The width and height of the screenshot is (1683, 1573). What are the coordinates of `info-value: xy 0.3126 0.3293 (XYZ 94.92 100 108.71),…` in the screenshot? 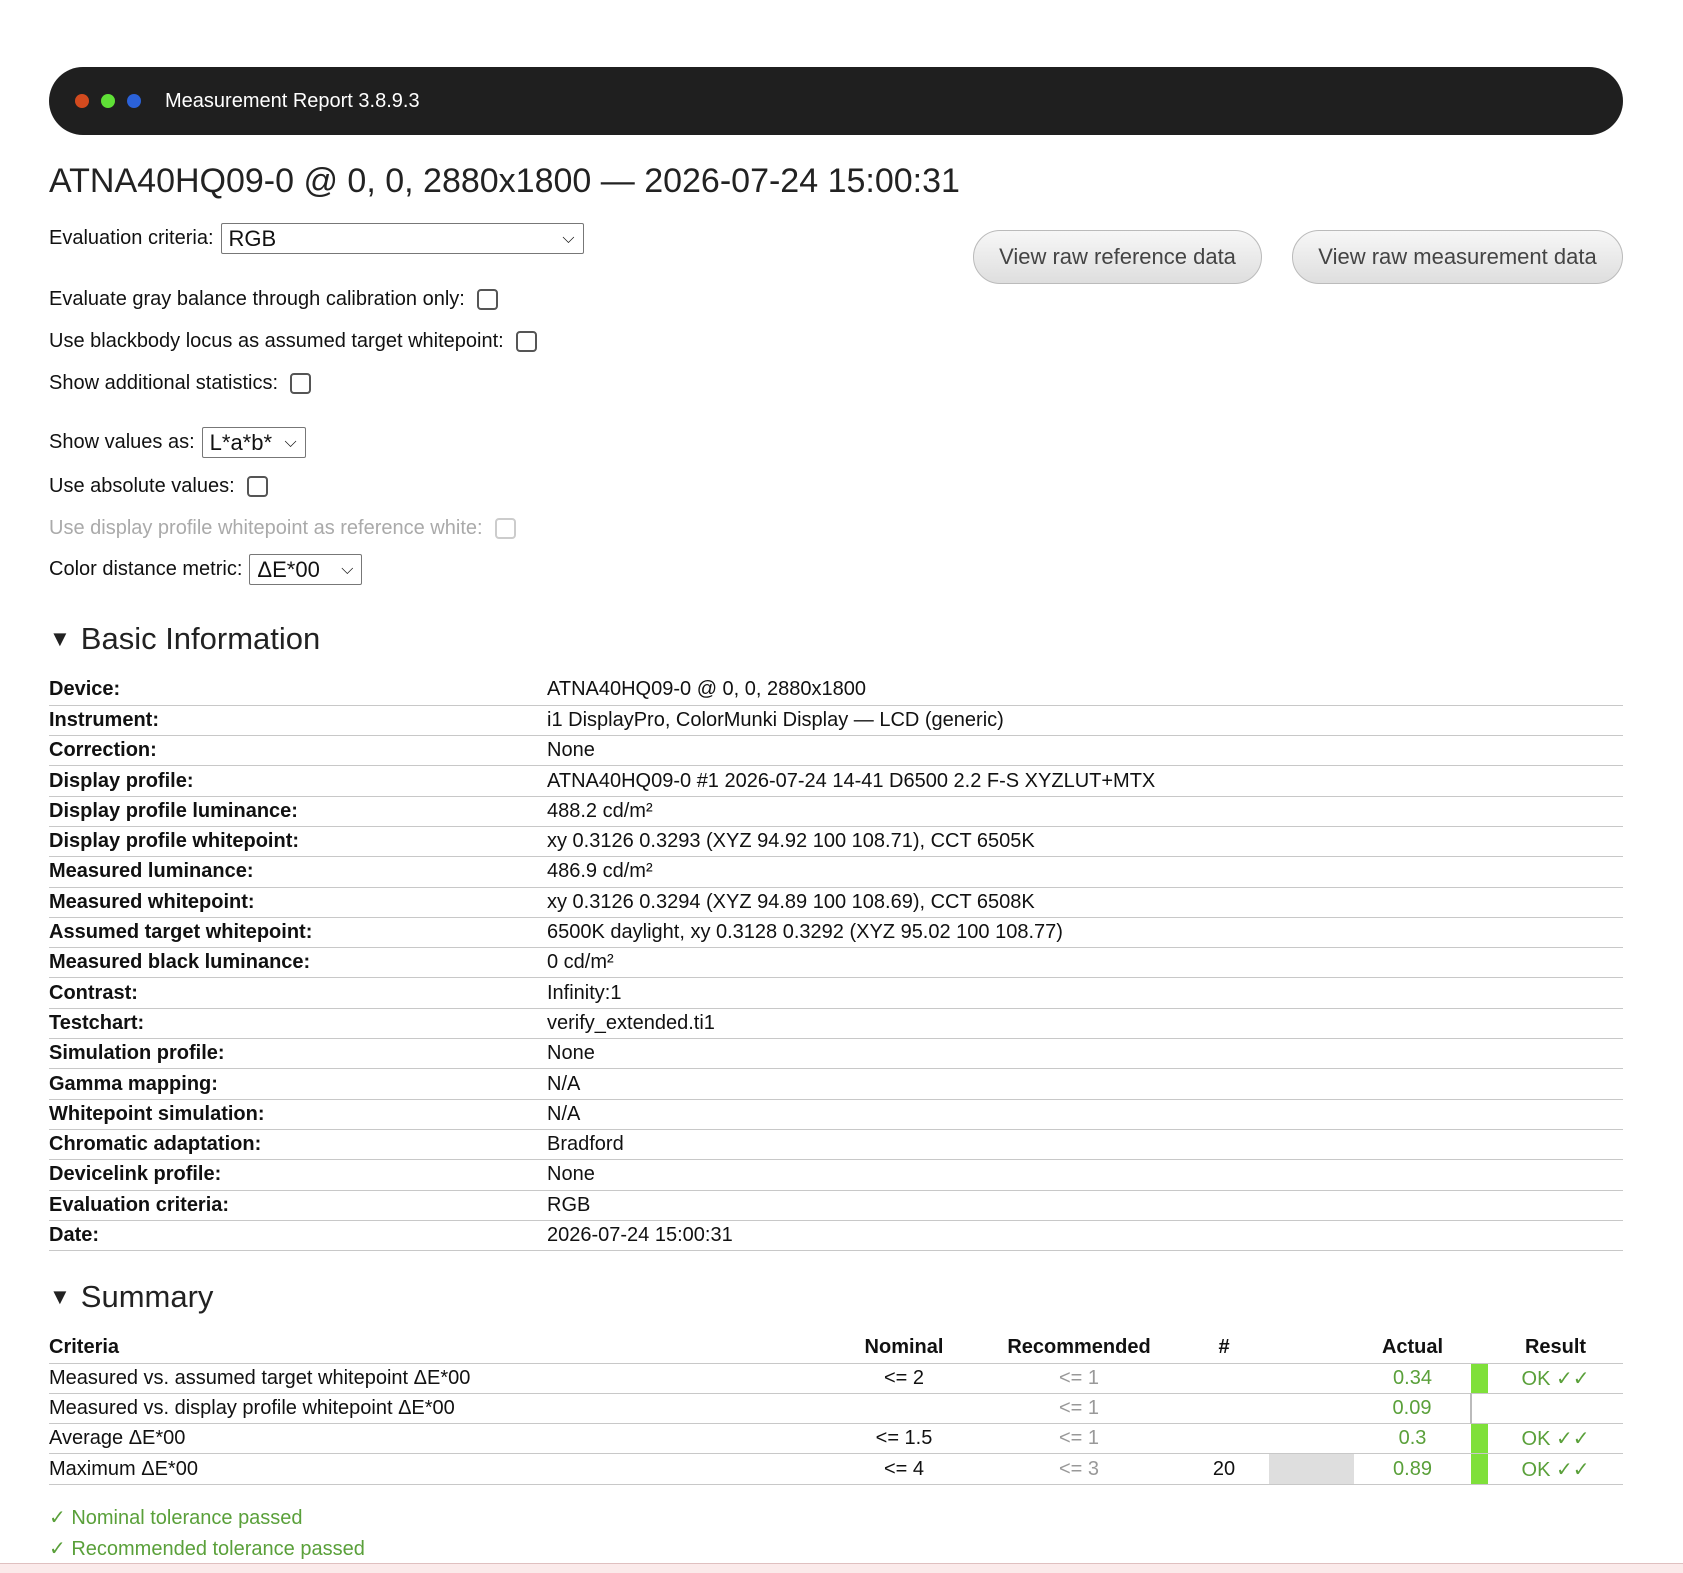 It's located at (1085, 842).